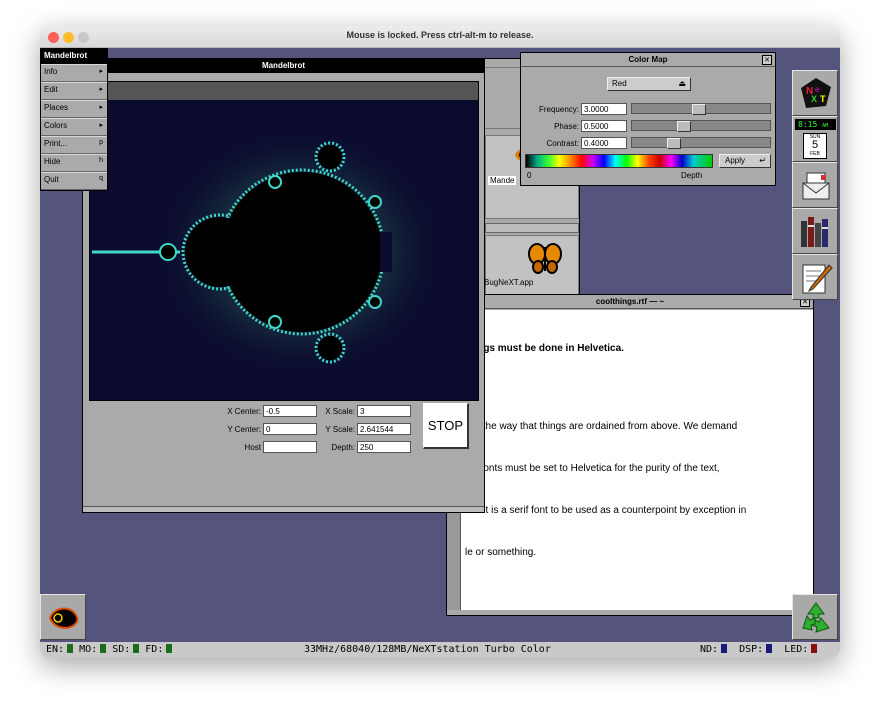  What do you see at coordinates (283, 509) in the screenshot?
I see `mandelbrot-resize-bar` at bounding box center [283, 509].